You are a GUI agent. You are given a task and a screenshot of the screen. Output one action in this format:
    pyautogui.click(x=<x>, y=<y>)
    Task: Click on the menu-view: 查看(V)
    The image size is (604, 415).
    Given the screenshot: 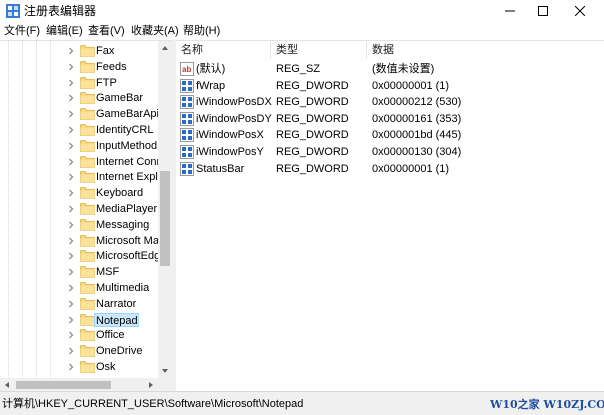 What is the action you would take?
    pyautogui.click(x=106, y=31)
    